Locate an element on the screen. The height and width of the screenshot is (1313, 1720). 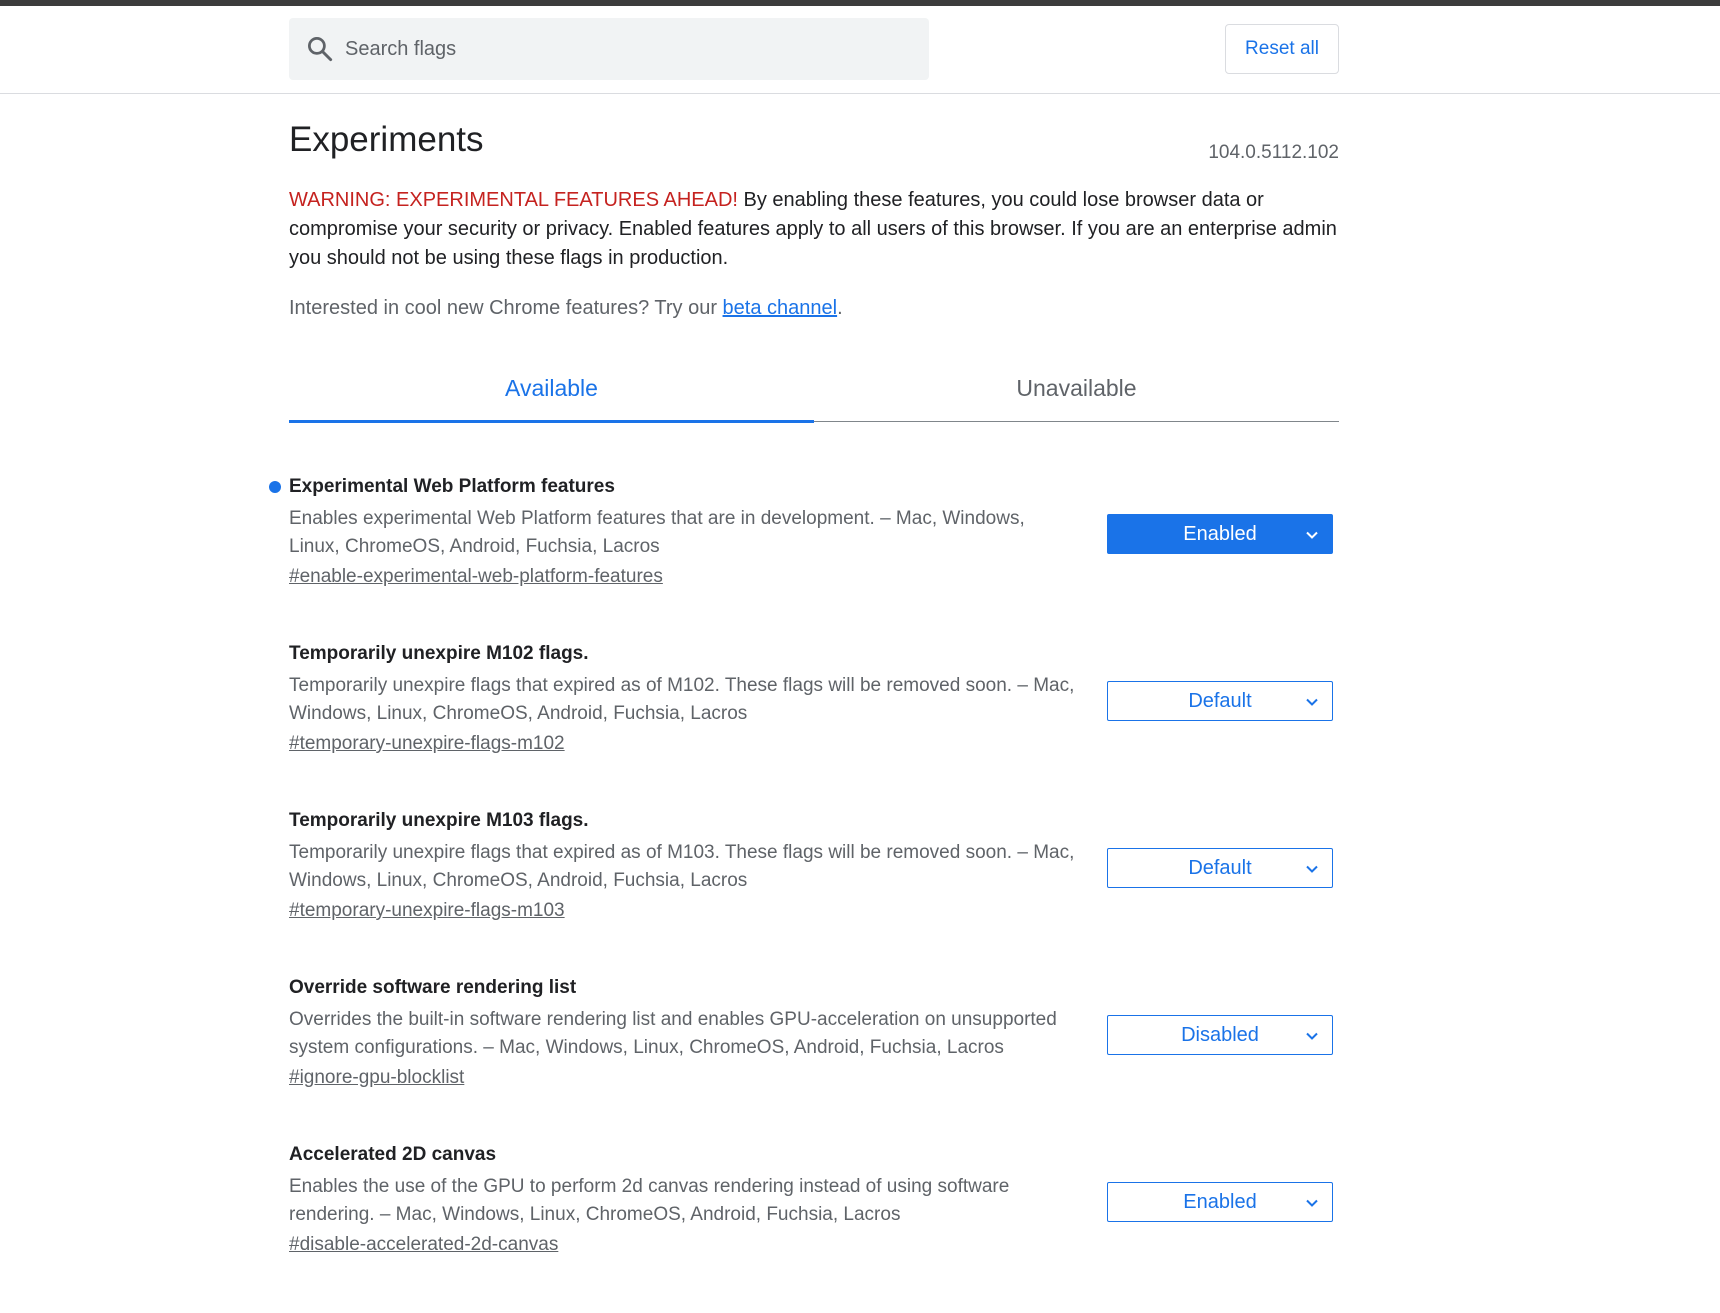
search-input is located at coordinates (625, 49).